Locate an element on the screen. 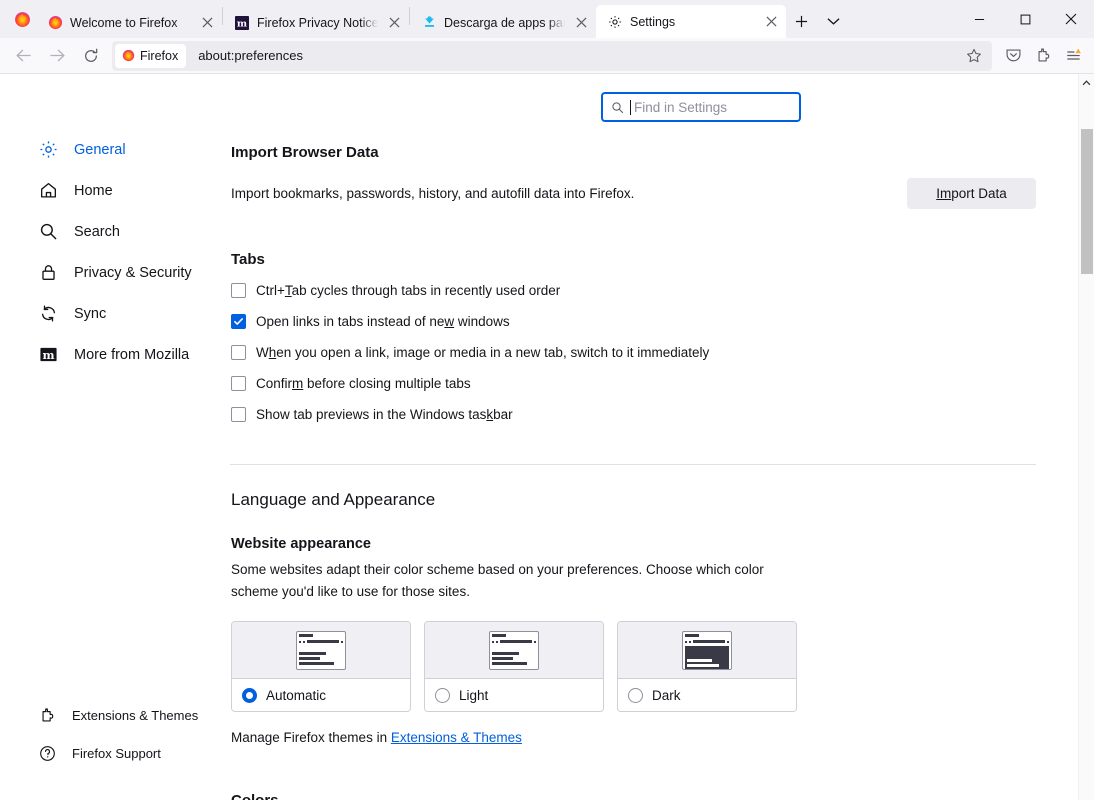 This screenshot has height=800, width=1094. website-appearance-options: Automatic Light Dark is located at coordinates (662, 666).